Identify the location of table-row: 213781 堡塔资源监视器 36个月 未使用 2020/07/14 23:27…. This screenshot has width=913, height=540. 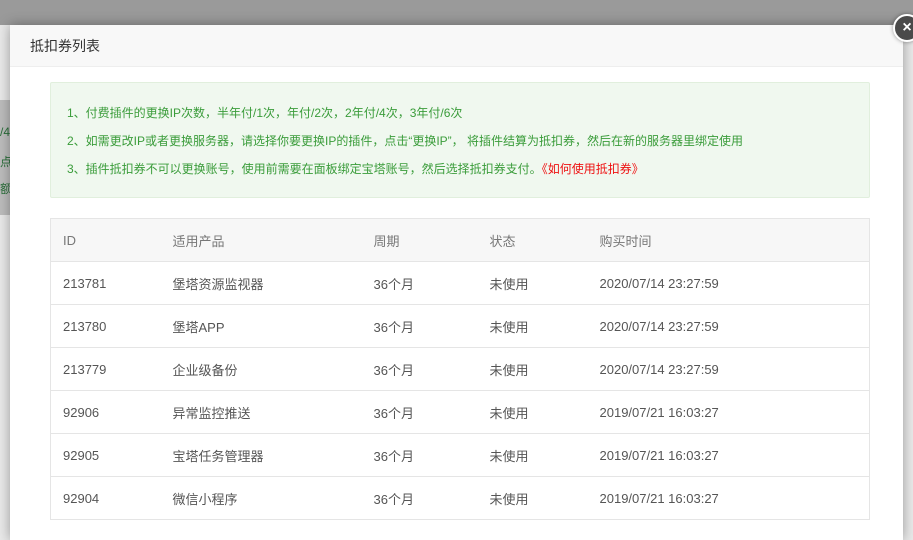
(460, 283).